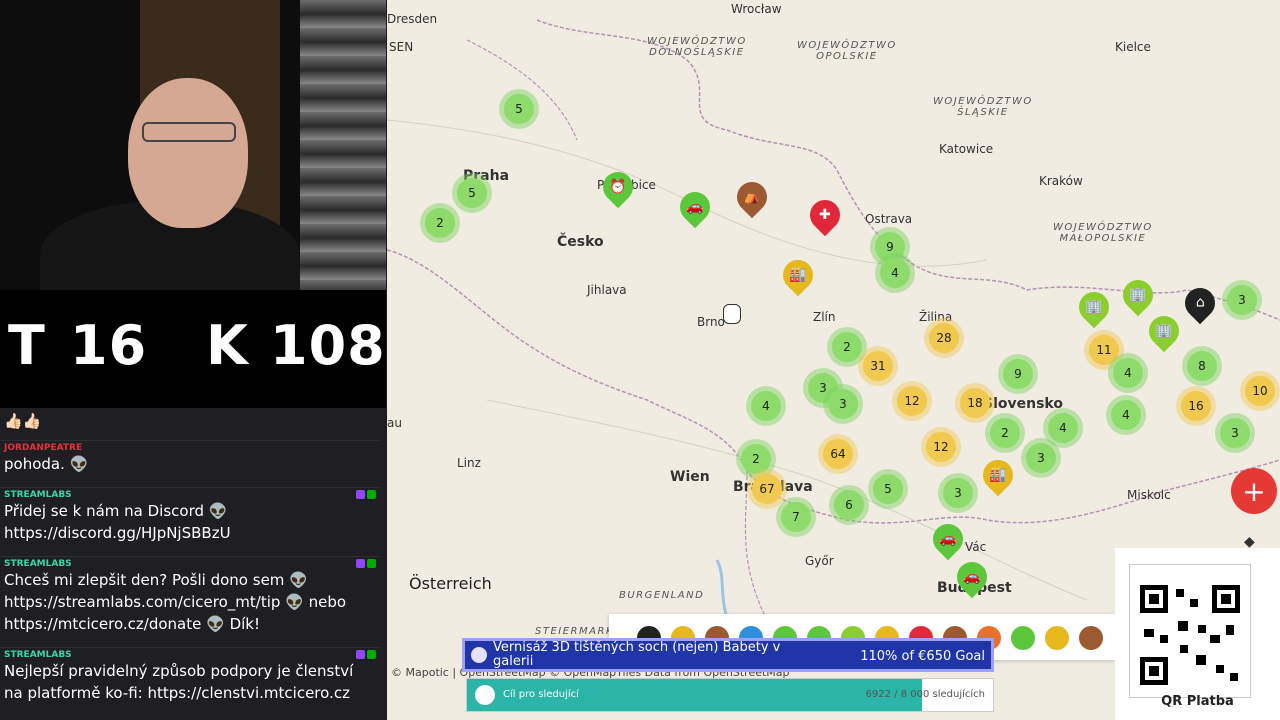 The height and width of the screenshot is (720, 1280). What do you see at coordinates (607, 290) in the screenshot?
I see `map-label-jihlava: Jihlava` at bounding box center [607, 290].